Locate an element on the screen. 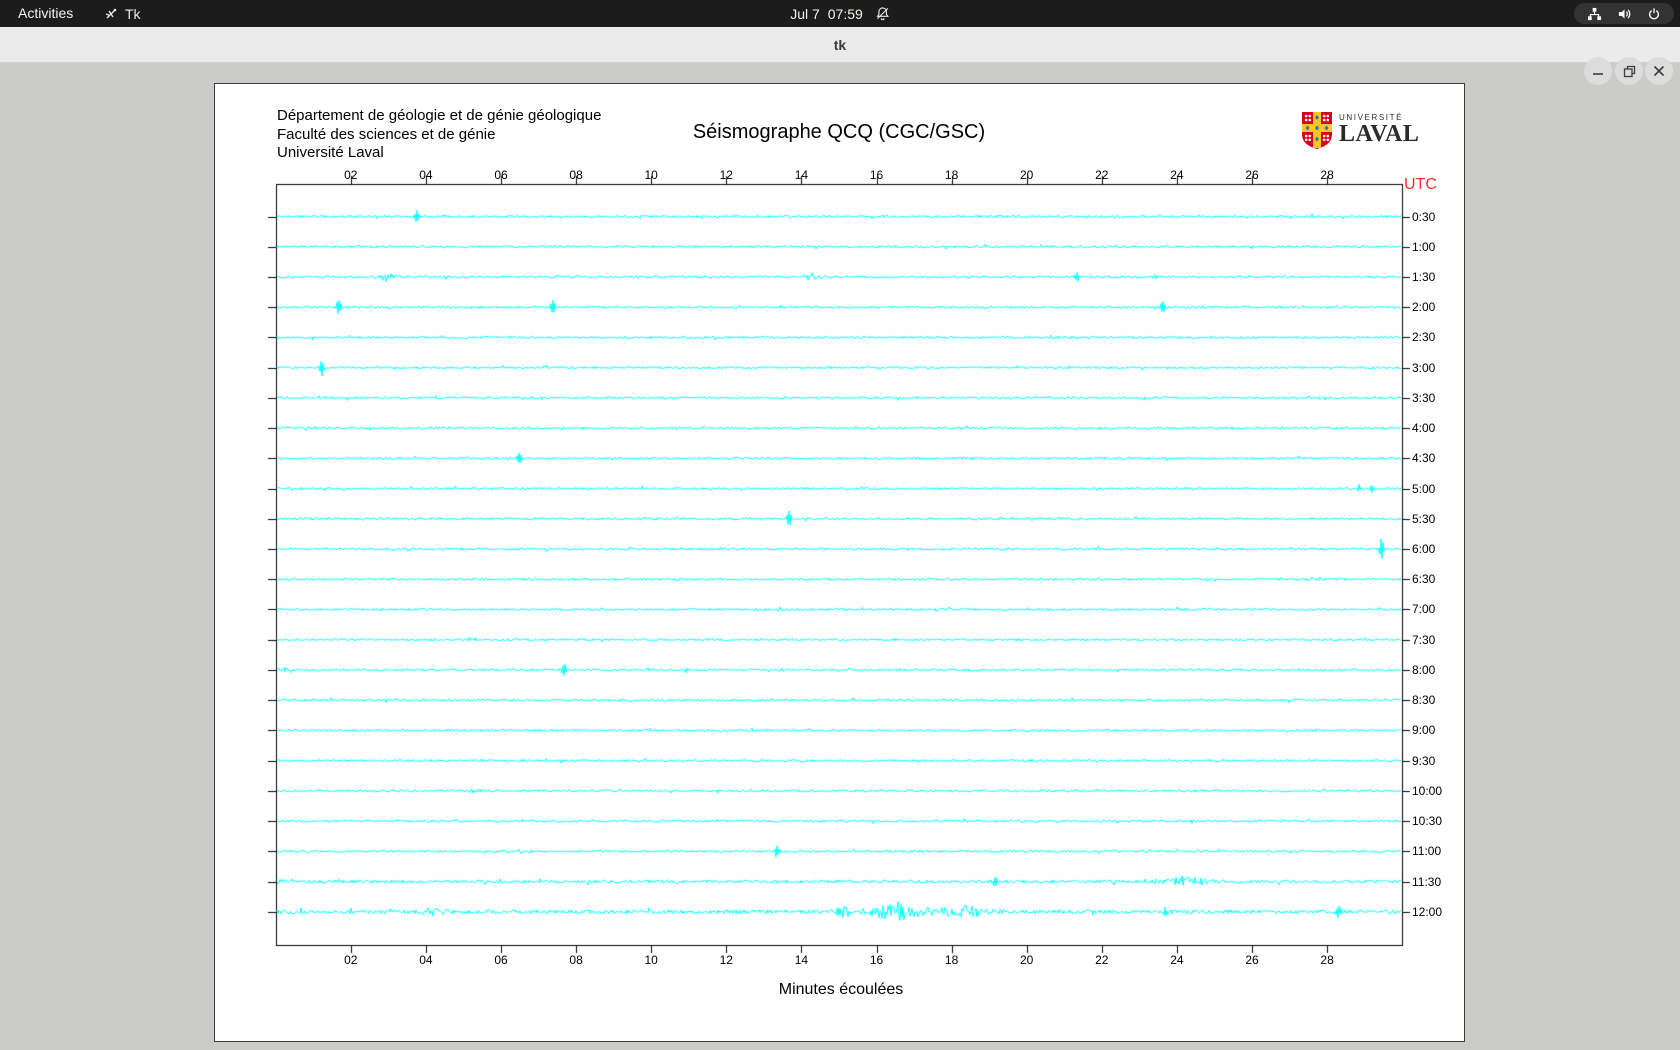  x-tick-label-top: 14 is located at coordinates (801, 175).